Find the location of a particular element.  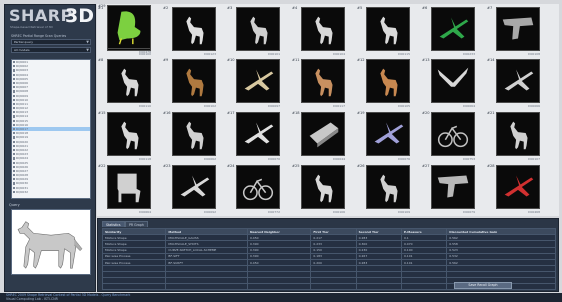

result-rank: #10 is located at coordinates (231, 60).